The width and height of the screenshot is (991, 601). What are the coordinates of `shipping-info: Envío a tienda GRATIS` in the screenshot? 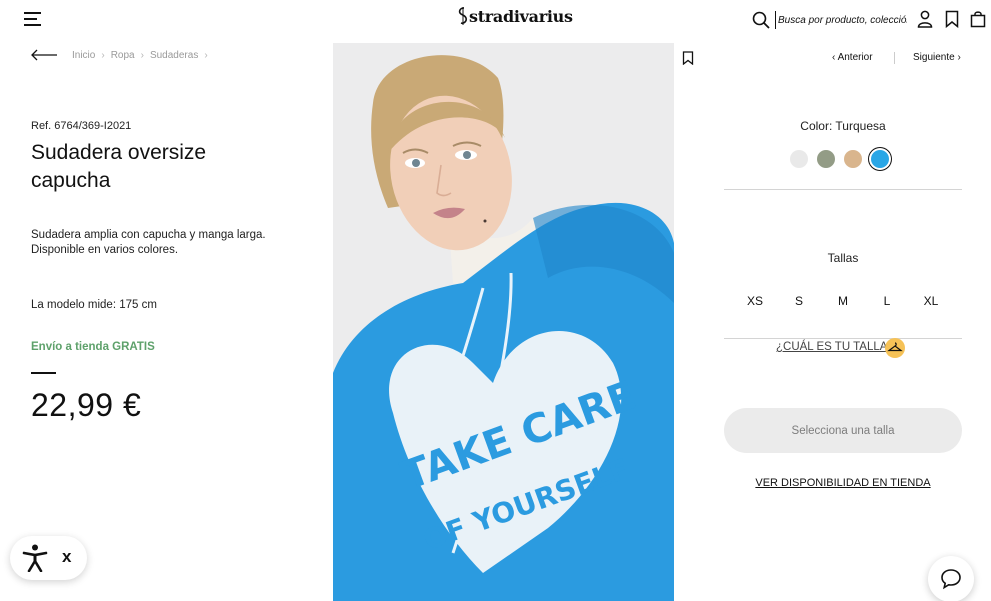 It's located at (93, 347).